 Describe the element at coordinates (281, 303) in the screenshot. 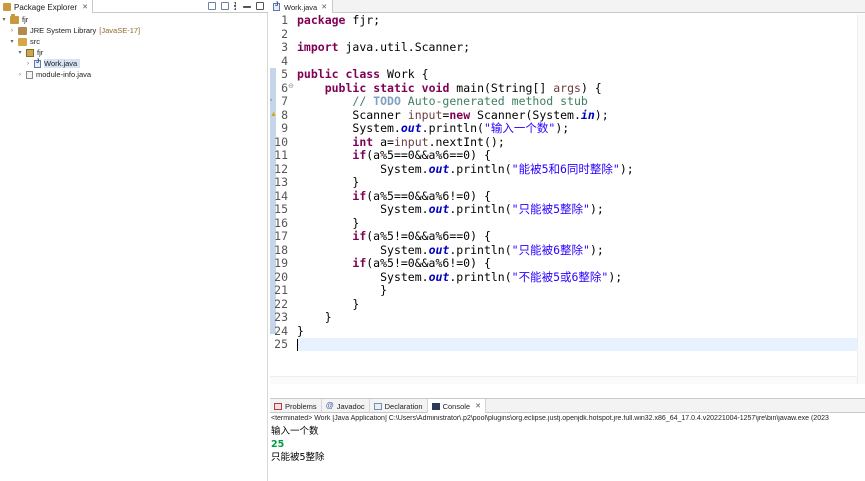

I see `line-number: 22` at that location.